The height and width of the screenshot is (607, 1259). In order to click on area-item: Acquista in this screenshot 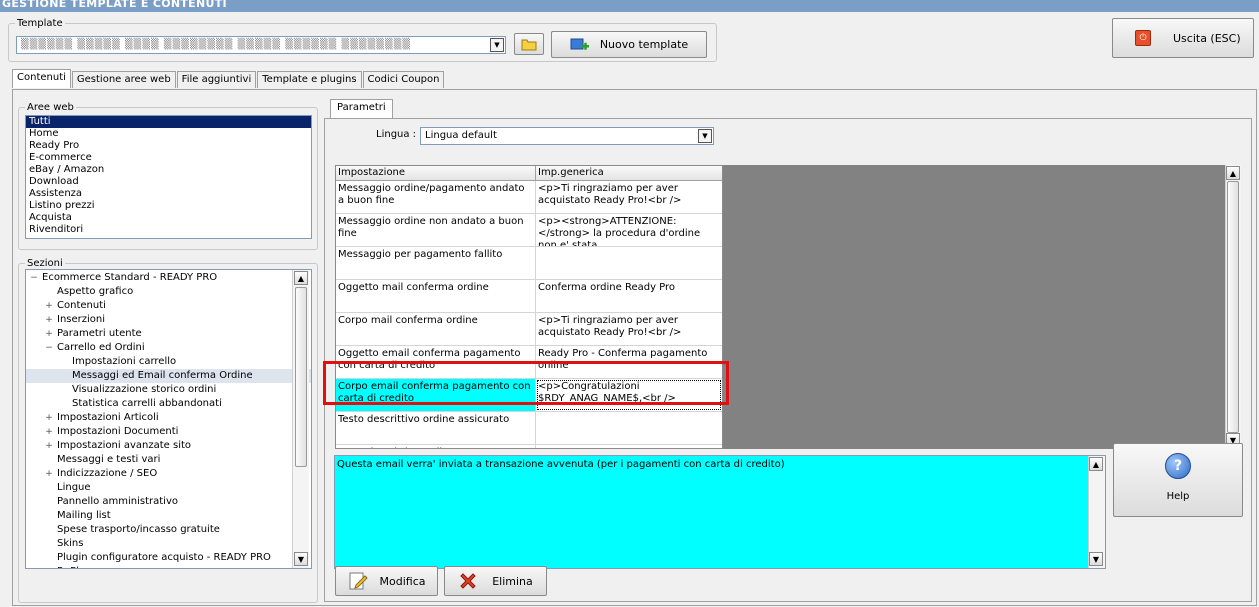, I will do `click(168, 218)`.